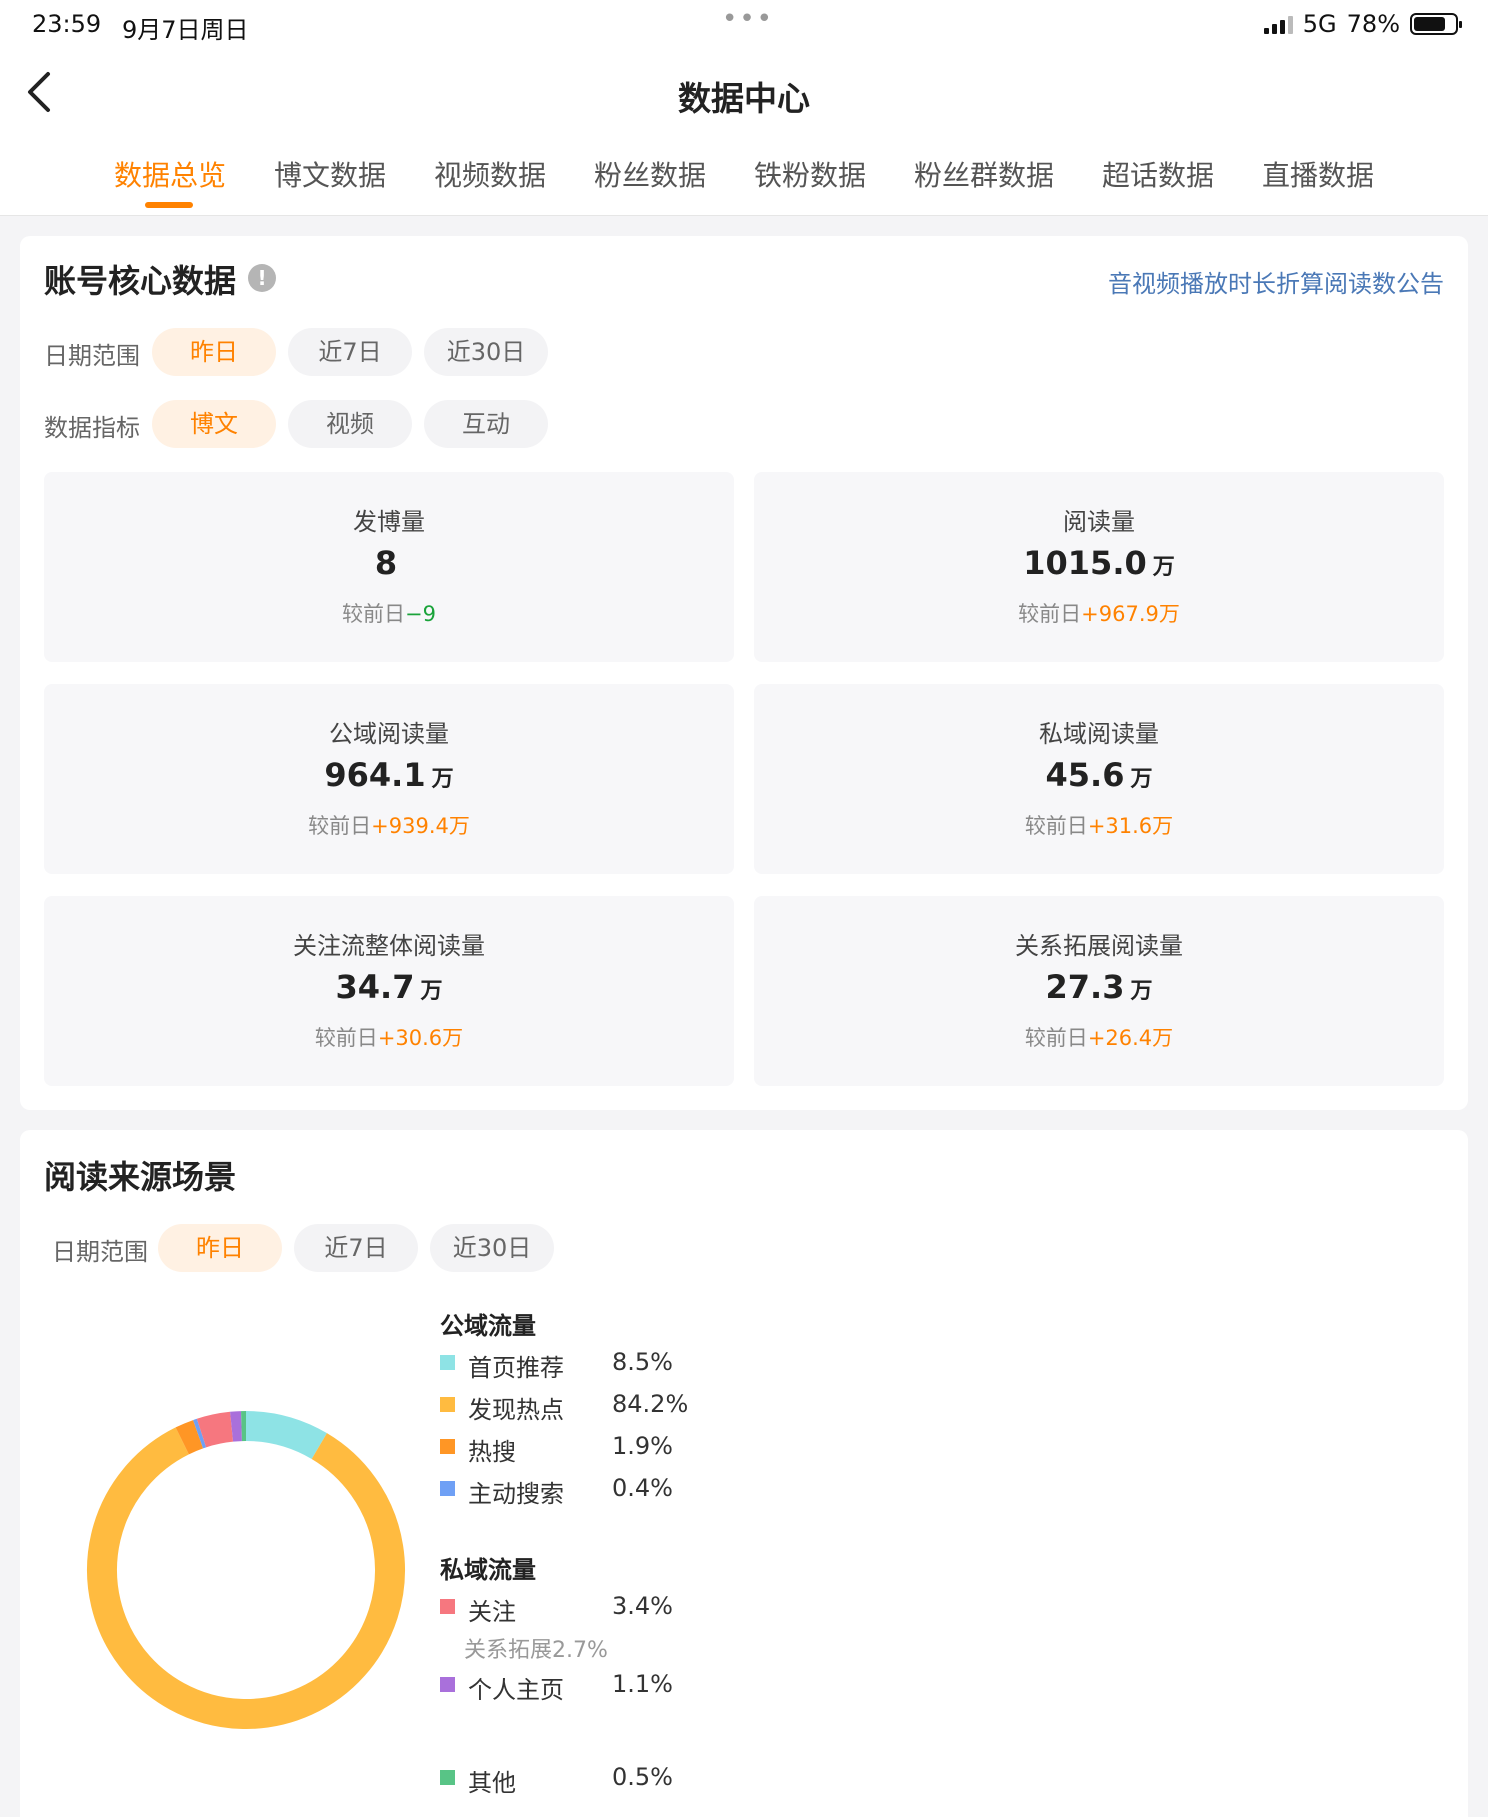 The image size is (1488, 1817). What do you see at coordinates (490, 174) in the screenshot?
I see `tab-videos: 视频数据` at bounding box center [490, 174].